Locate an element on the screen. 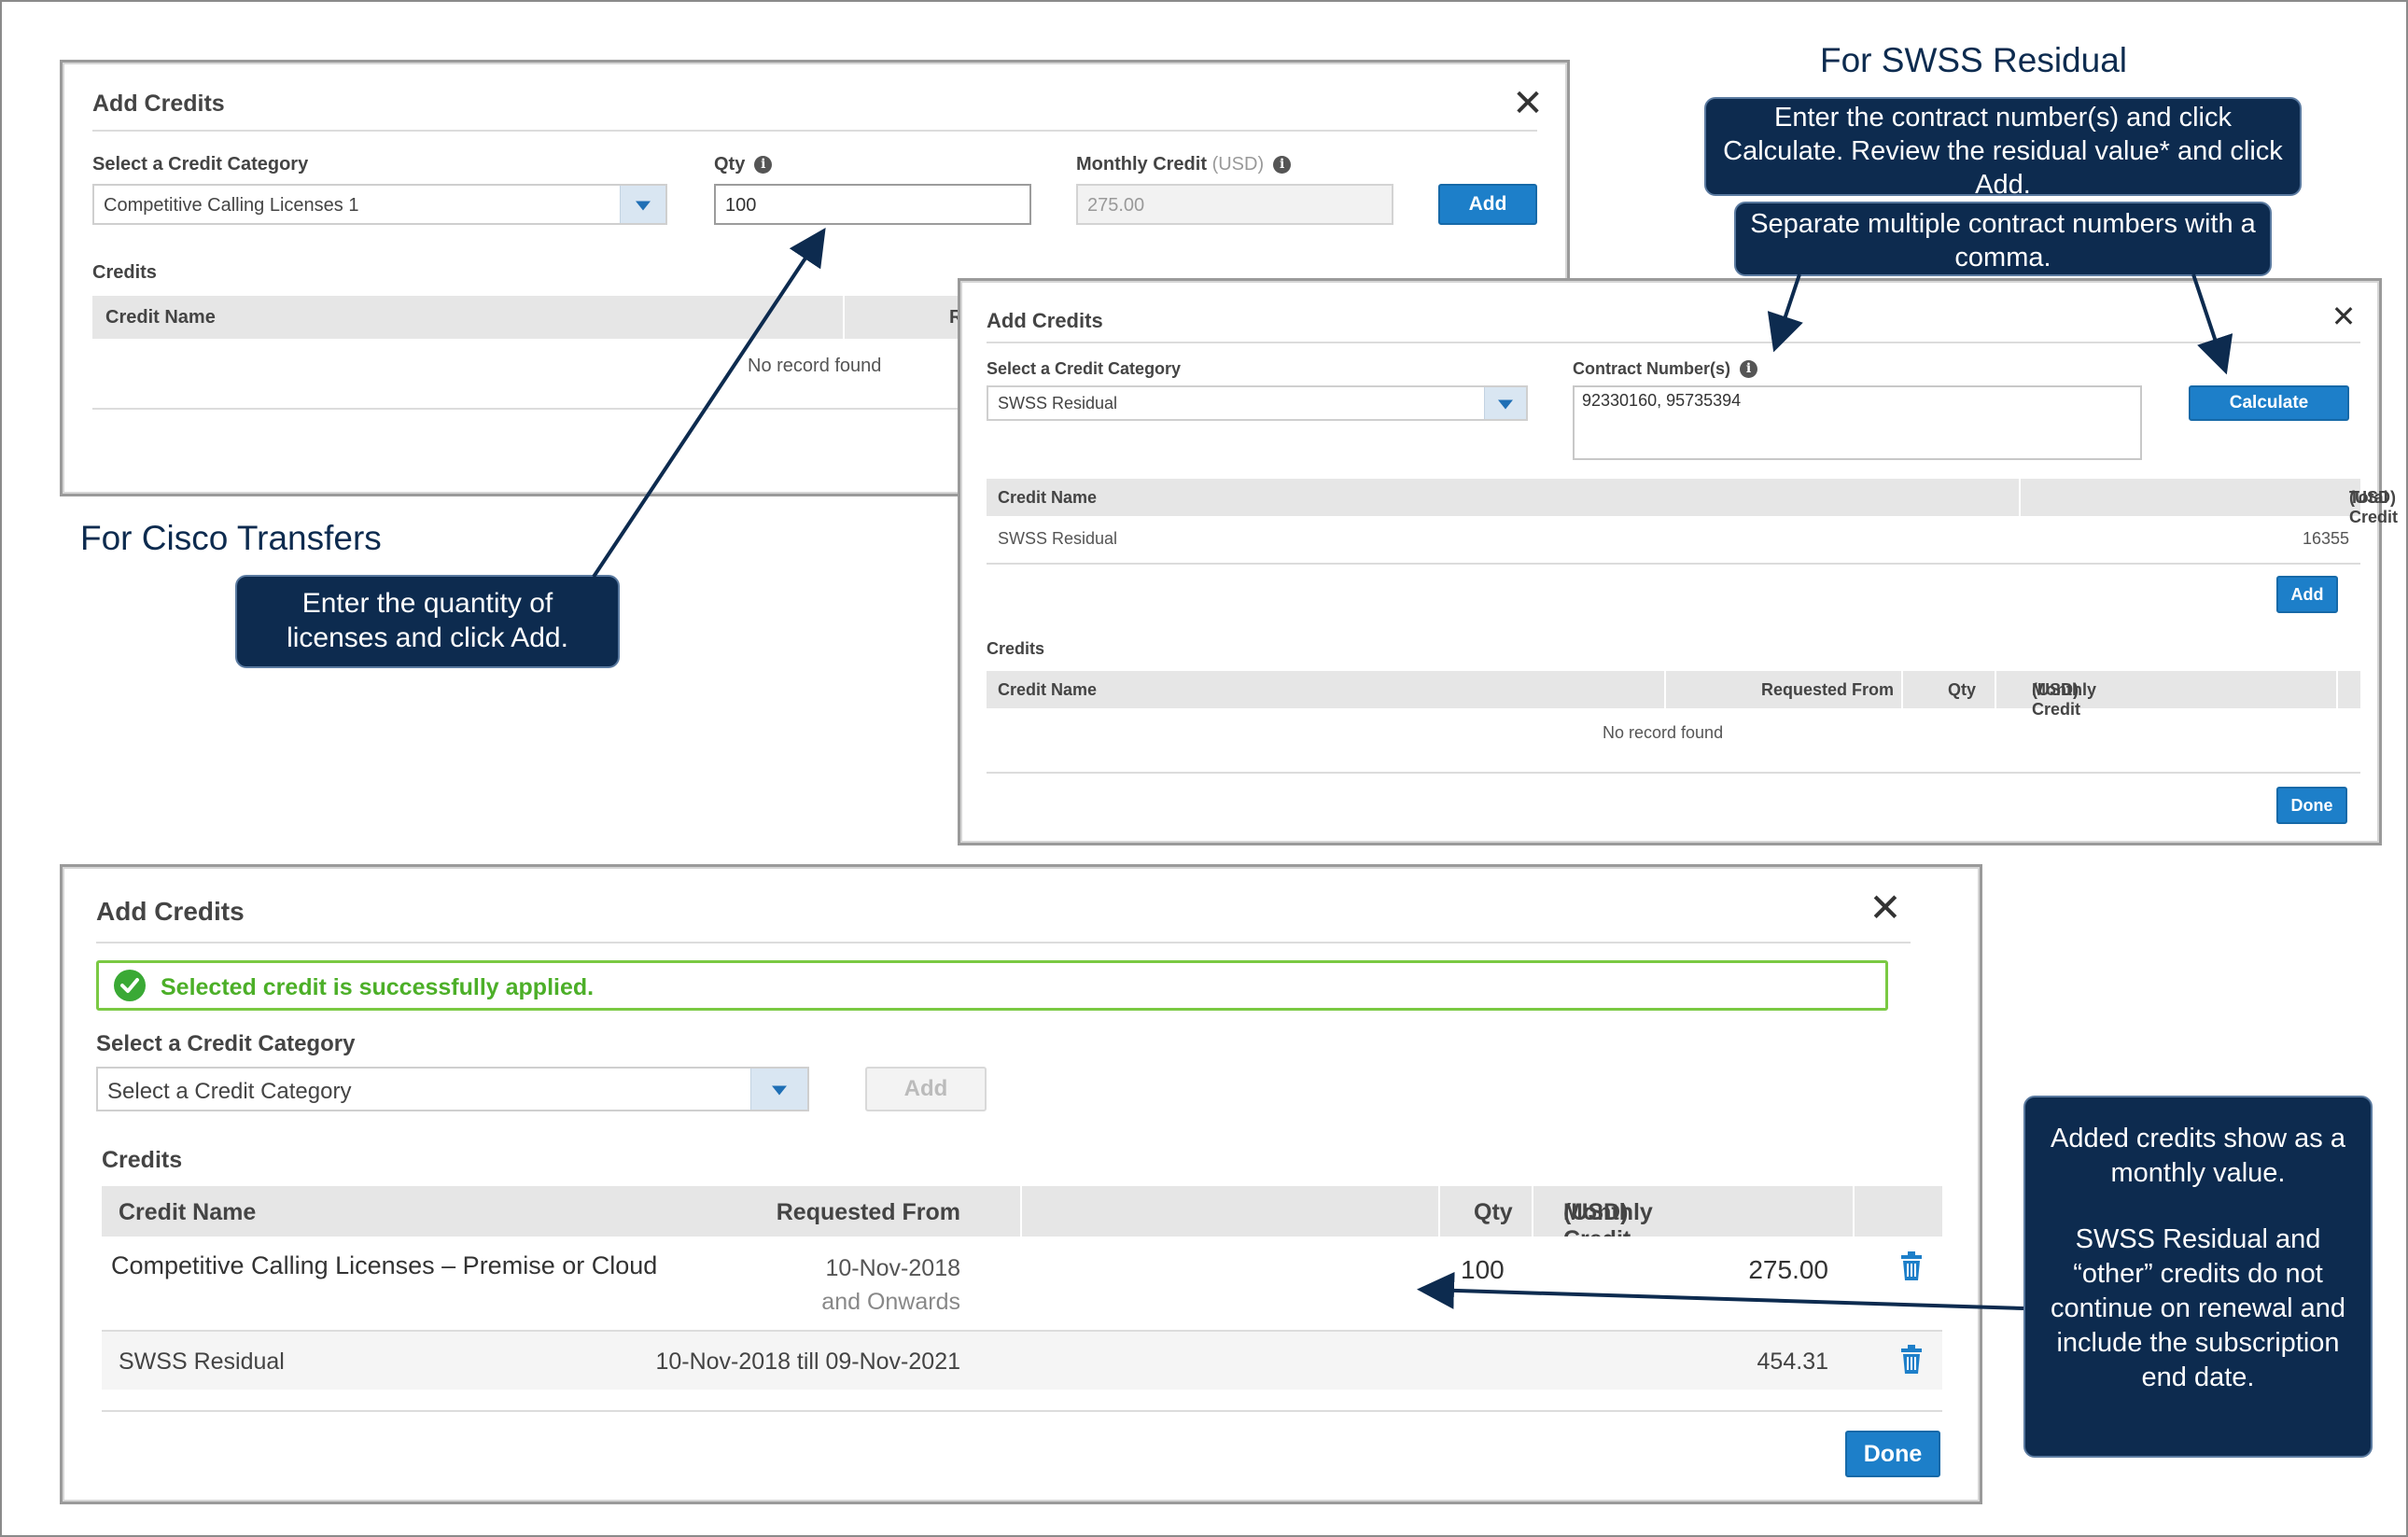 The height and width of the screenshot is (1537, 2408). contract-numbers-label: Contract Number(s) i is located at coordinates (1665, 369).